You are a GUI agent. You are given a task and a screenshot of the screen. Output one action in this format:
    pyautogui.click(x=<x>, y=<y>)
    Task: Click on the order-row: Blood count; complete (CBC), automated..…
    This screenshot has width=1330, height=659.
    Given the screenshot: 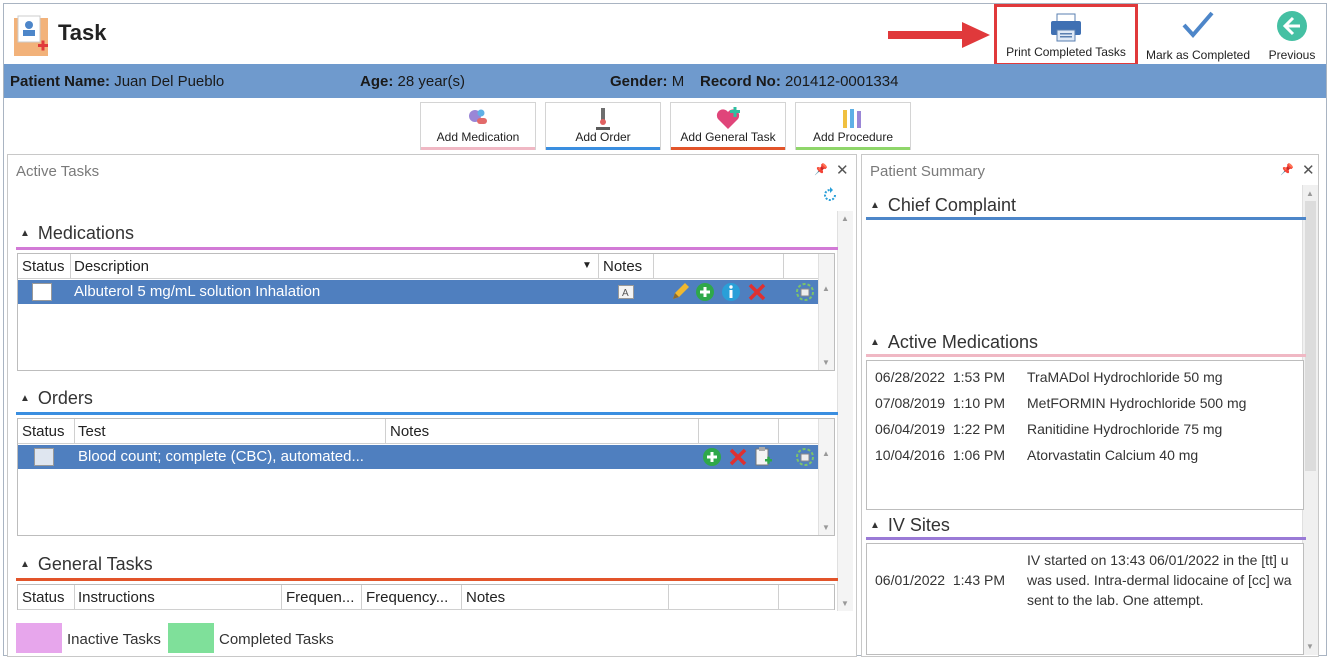 What is the action you would take?
    pyautogui.click(x=418, y=457)
    